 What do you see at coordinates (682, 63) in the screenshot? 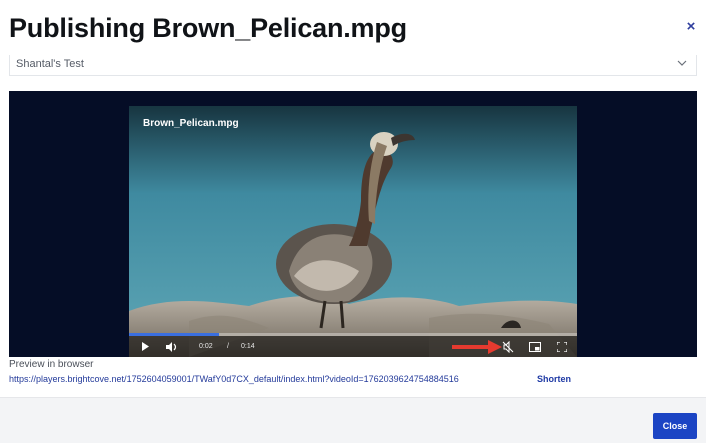
I see `chevron-down-icon` at bounding box center [682, 63].